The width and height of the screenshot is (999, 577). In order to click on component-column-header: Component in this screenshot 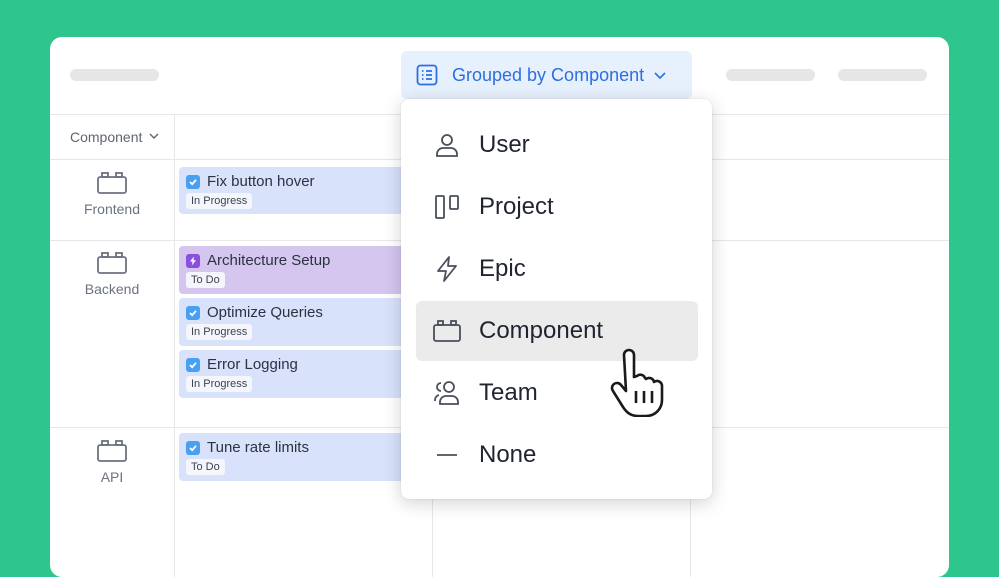, I will do `click(115, 137)`.